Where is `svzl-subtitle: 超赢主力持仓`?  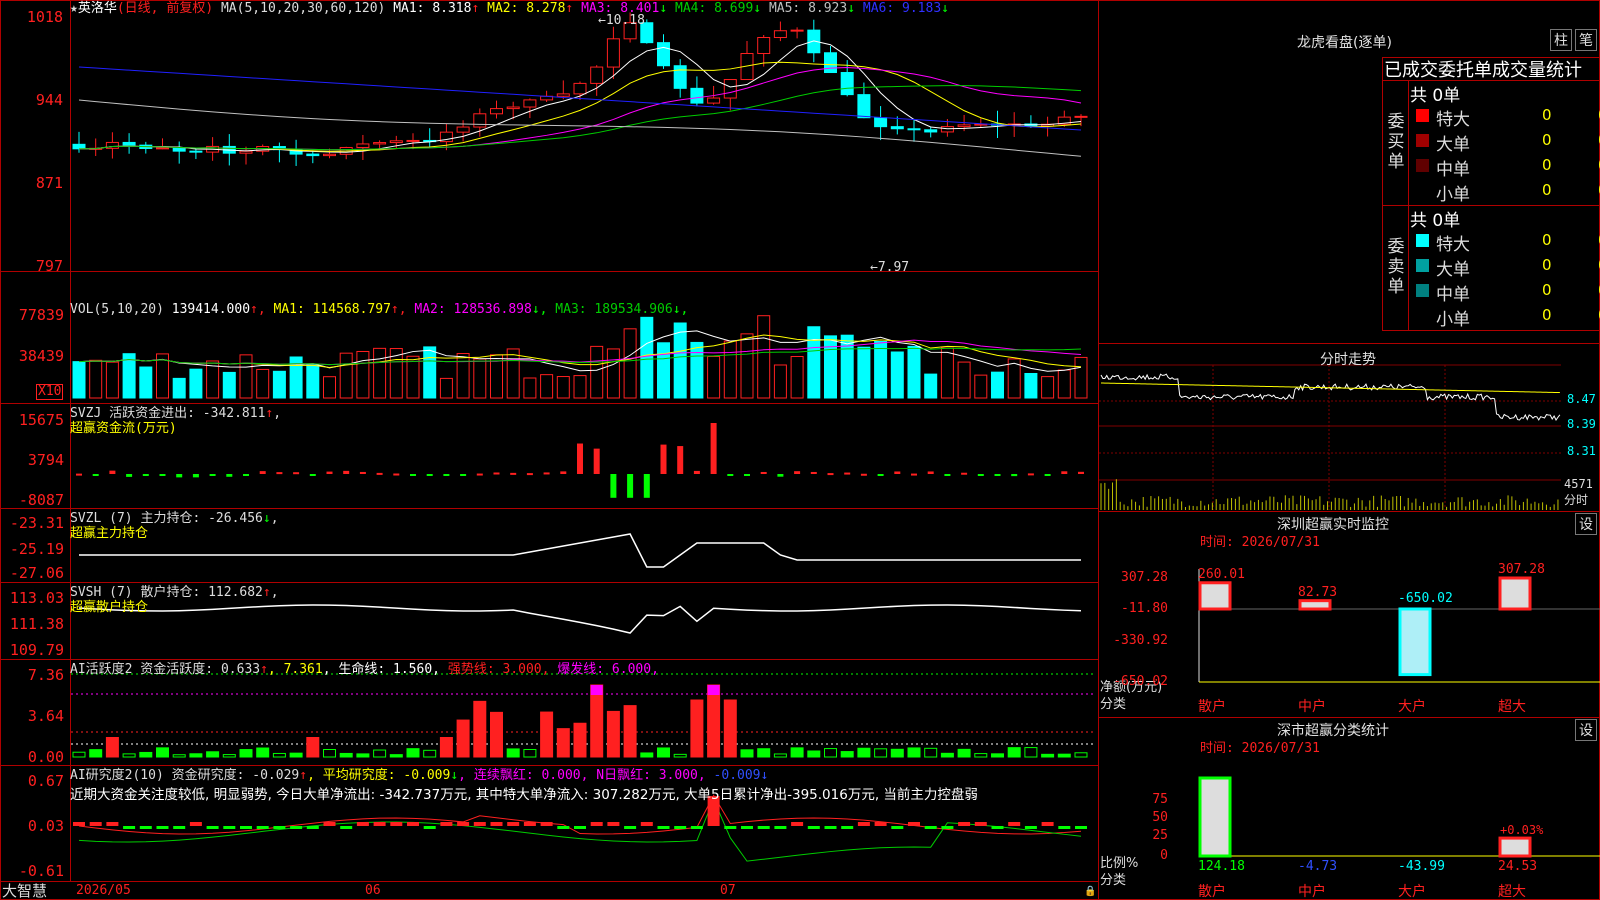 svzl-subtitle: 超赢主力持仓 is located at coordinates (109, 533).